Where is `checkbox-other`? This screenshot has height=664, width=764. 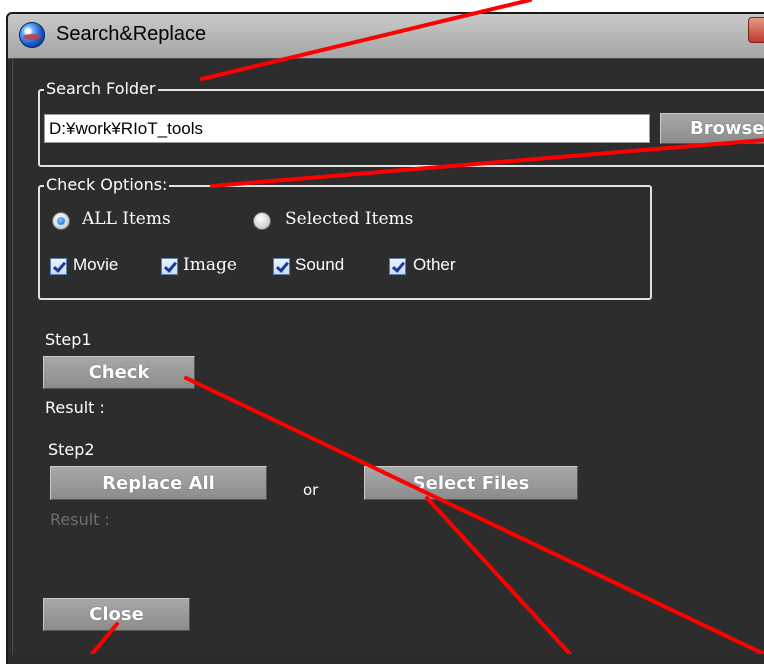
checkbox-other is located at coordinates (397, 266).